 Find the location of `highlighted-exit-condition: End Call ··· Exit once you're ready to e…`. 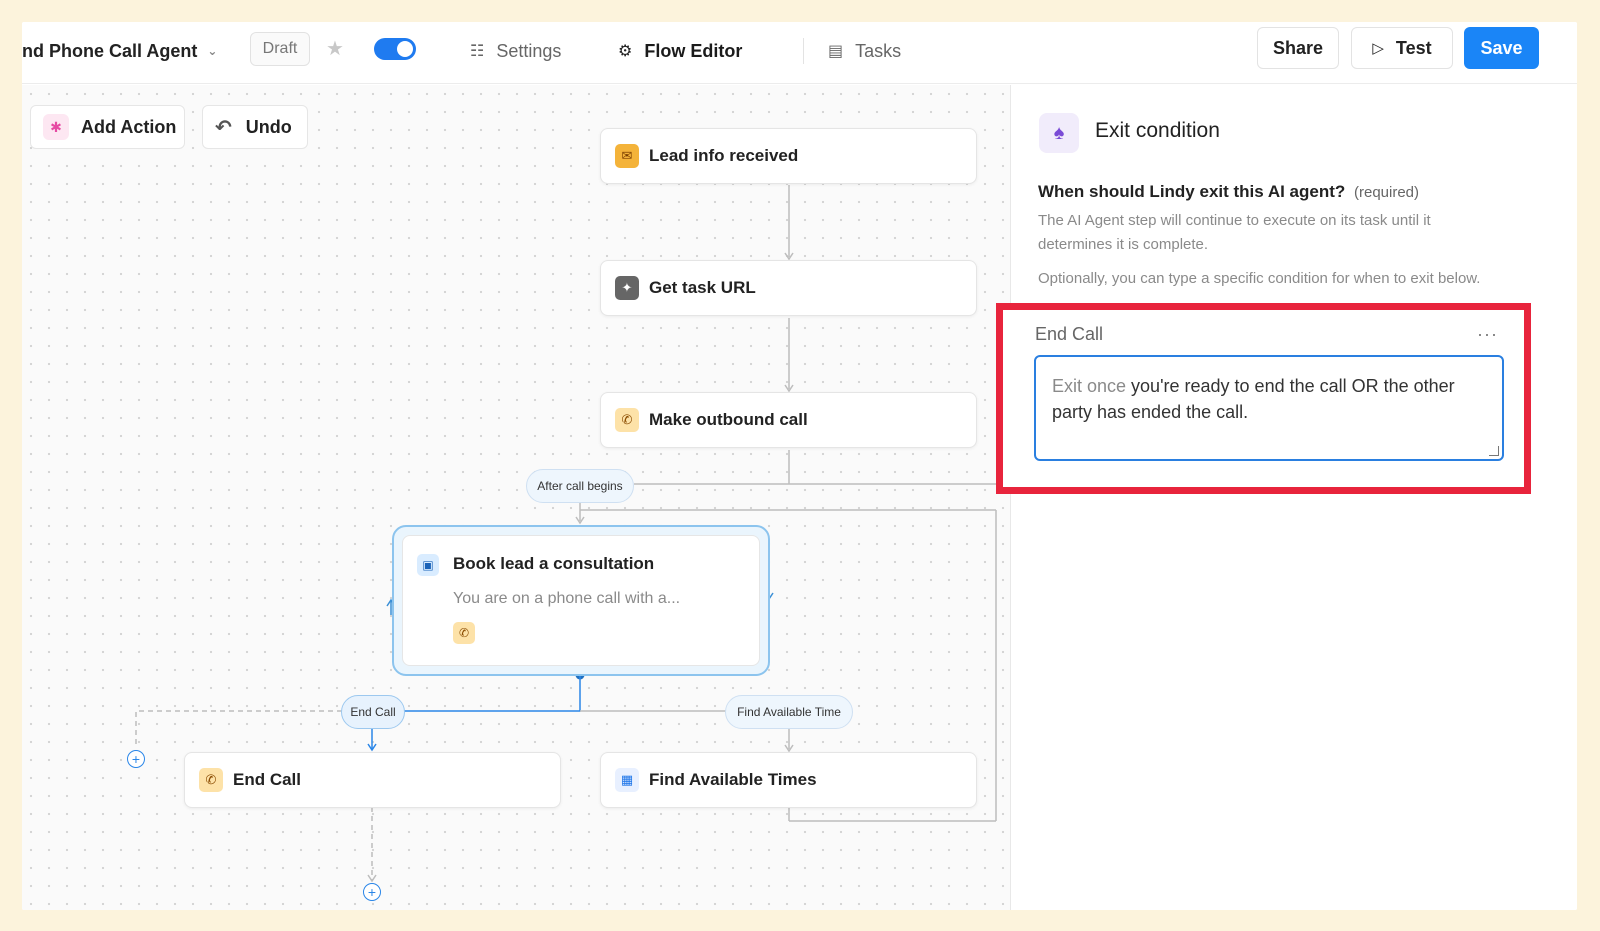

highlighted-exit-condition: End Call ··· Exit once you're ready to e… is located at coordinates (1263, 398).